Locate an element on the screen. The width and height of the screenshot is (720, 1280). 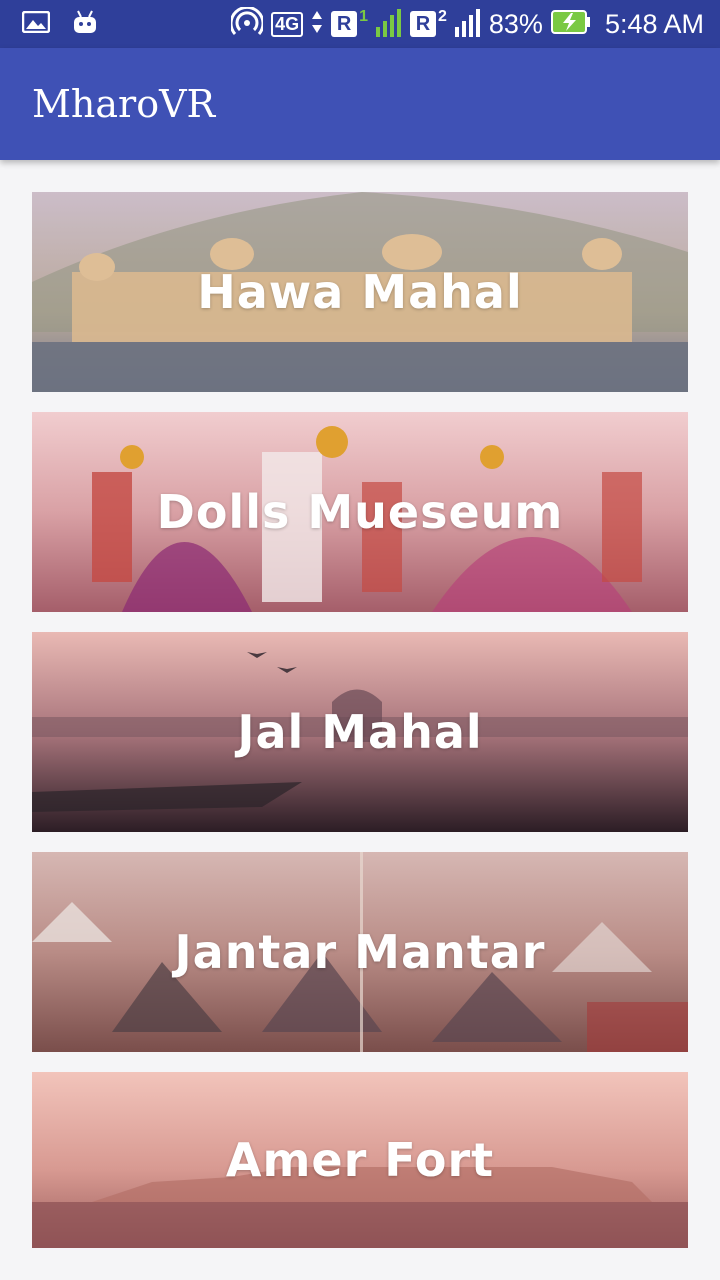
place-card-dolls-mueseum: Dolls Mueseum is located at coordinates (360, 512).